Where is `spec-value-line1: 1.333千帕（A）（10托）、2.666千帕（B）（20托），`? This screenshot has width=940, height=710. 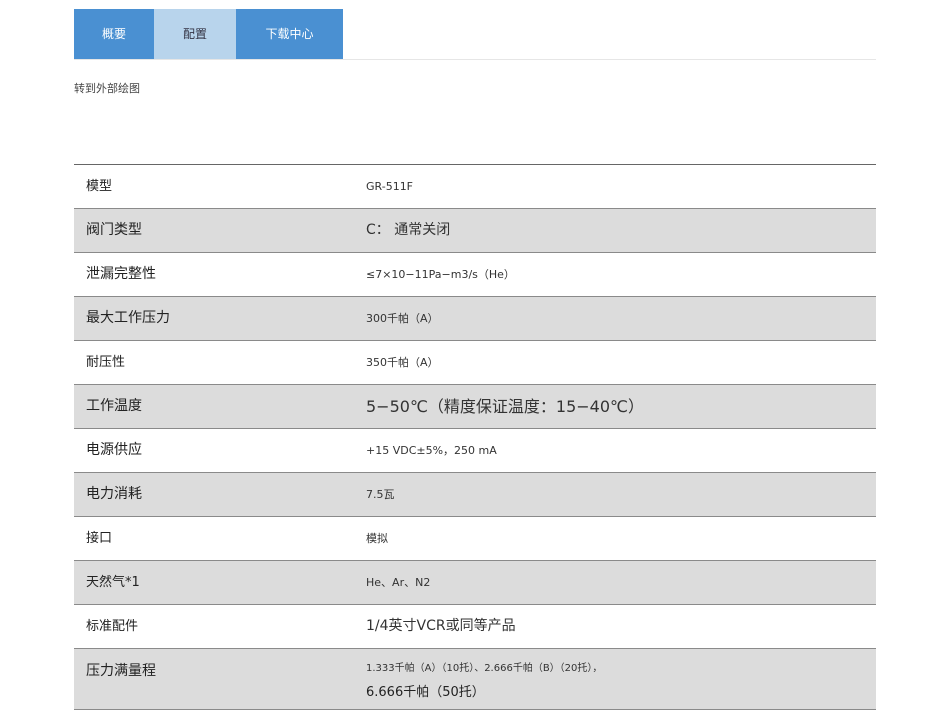
spec-value-line1: 1.333千帕（A）（10托）、2.666千帕（B）（20托）， is located at coordinates (484, 668).